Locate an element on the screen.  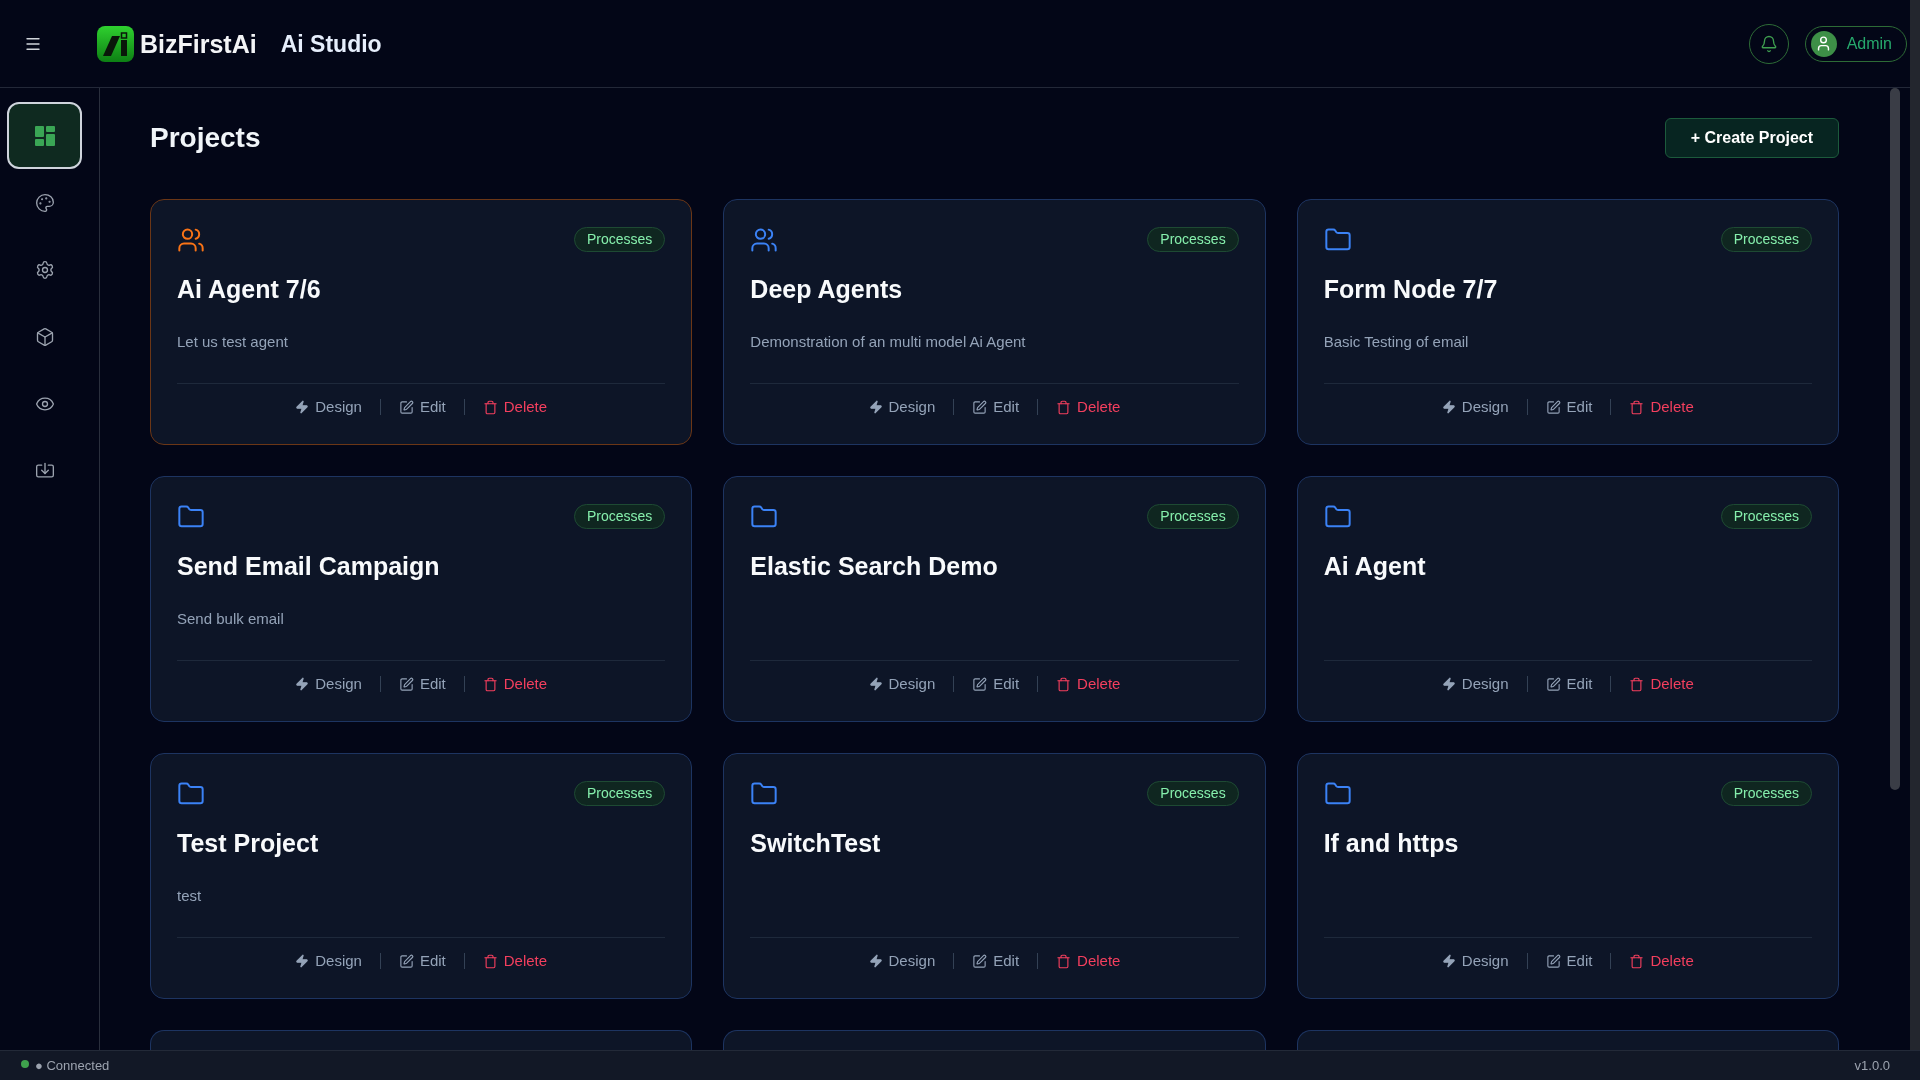
brand-name: BizFirstAi is located at coordinates (198, 44).